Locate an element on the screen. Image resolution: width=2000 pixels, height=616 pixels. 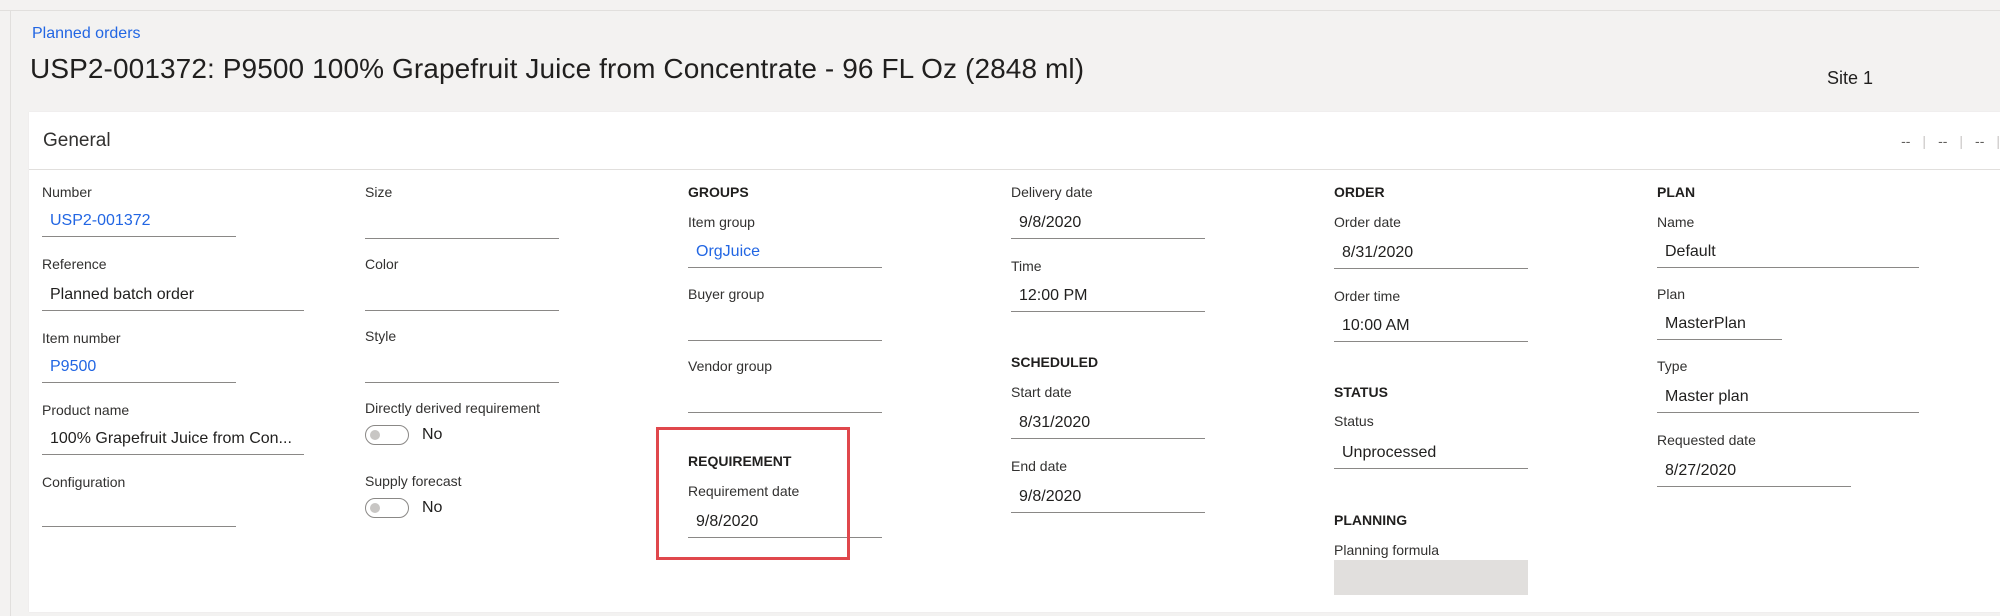
plan-name-value: Default is located at coordinates (1690, 251).